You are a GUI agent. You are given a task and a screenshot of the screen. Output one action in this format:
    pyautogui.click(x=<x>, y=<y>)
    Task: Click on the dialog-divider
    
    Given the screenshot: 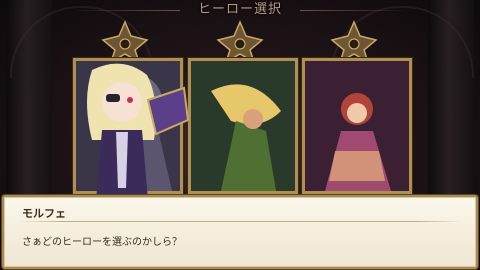 What is the action you would take?
    pyautogui.click(x=240, y=221)
    